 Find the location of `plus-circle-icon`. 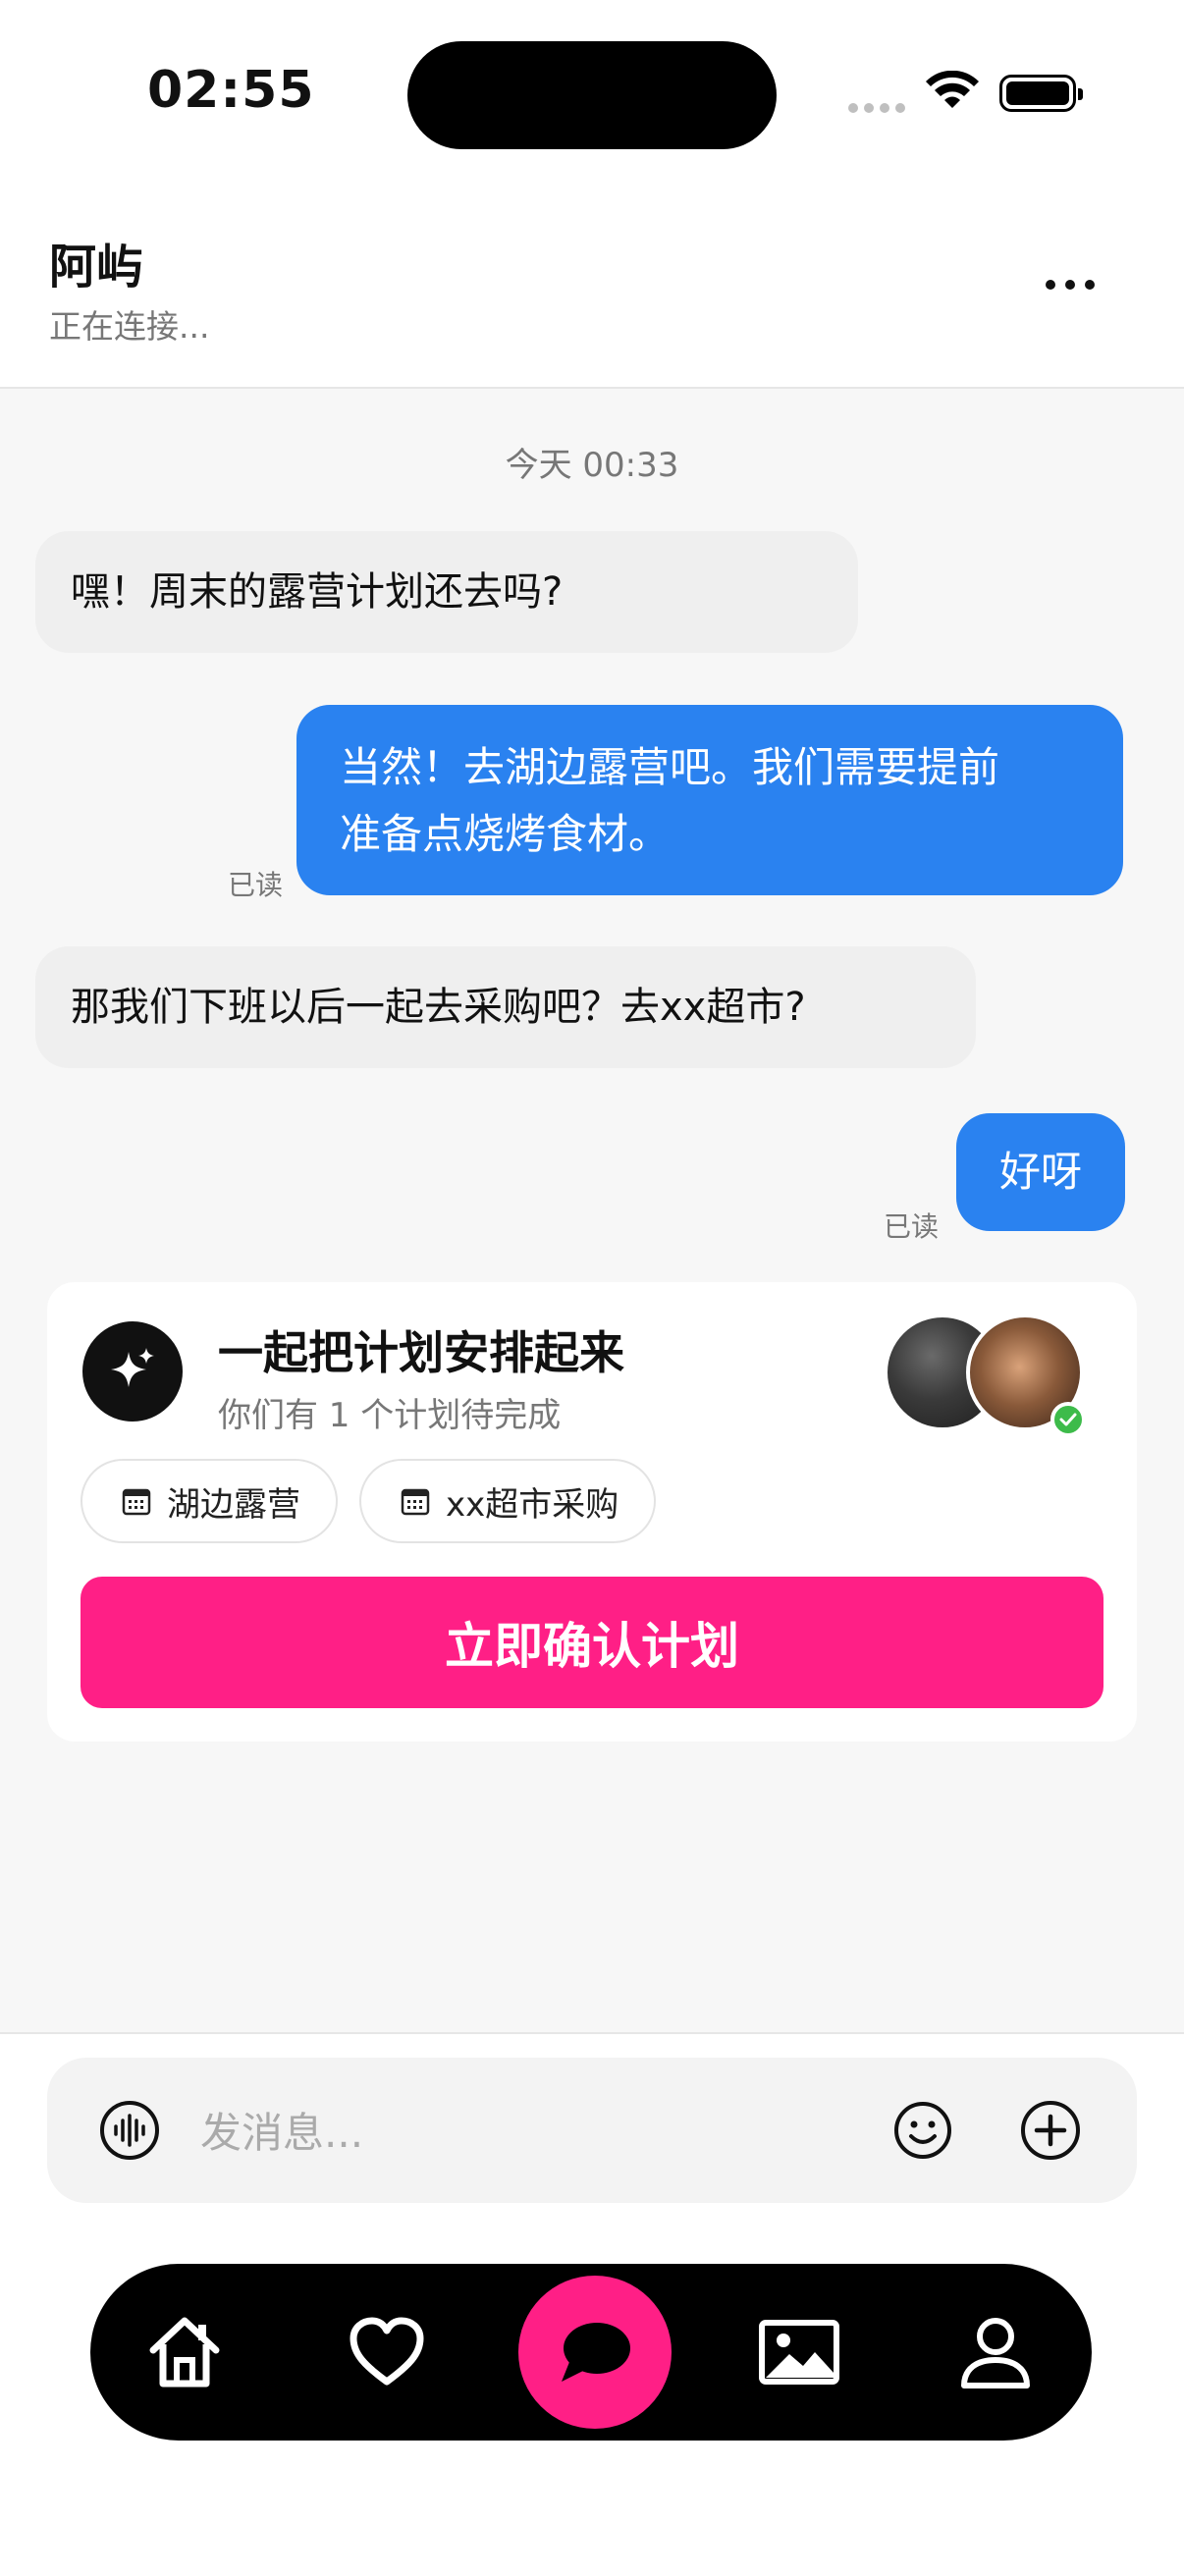

plus-circle-icon is located at coordinates (1051, 2130).